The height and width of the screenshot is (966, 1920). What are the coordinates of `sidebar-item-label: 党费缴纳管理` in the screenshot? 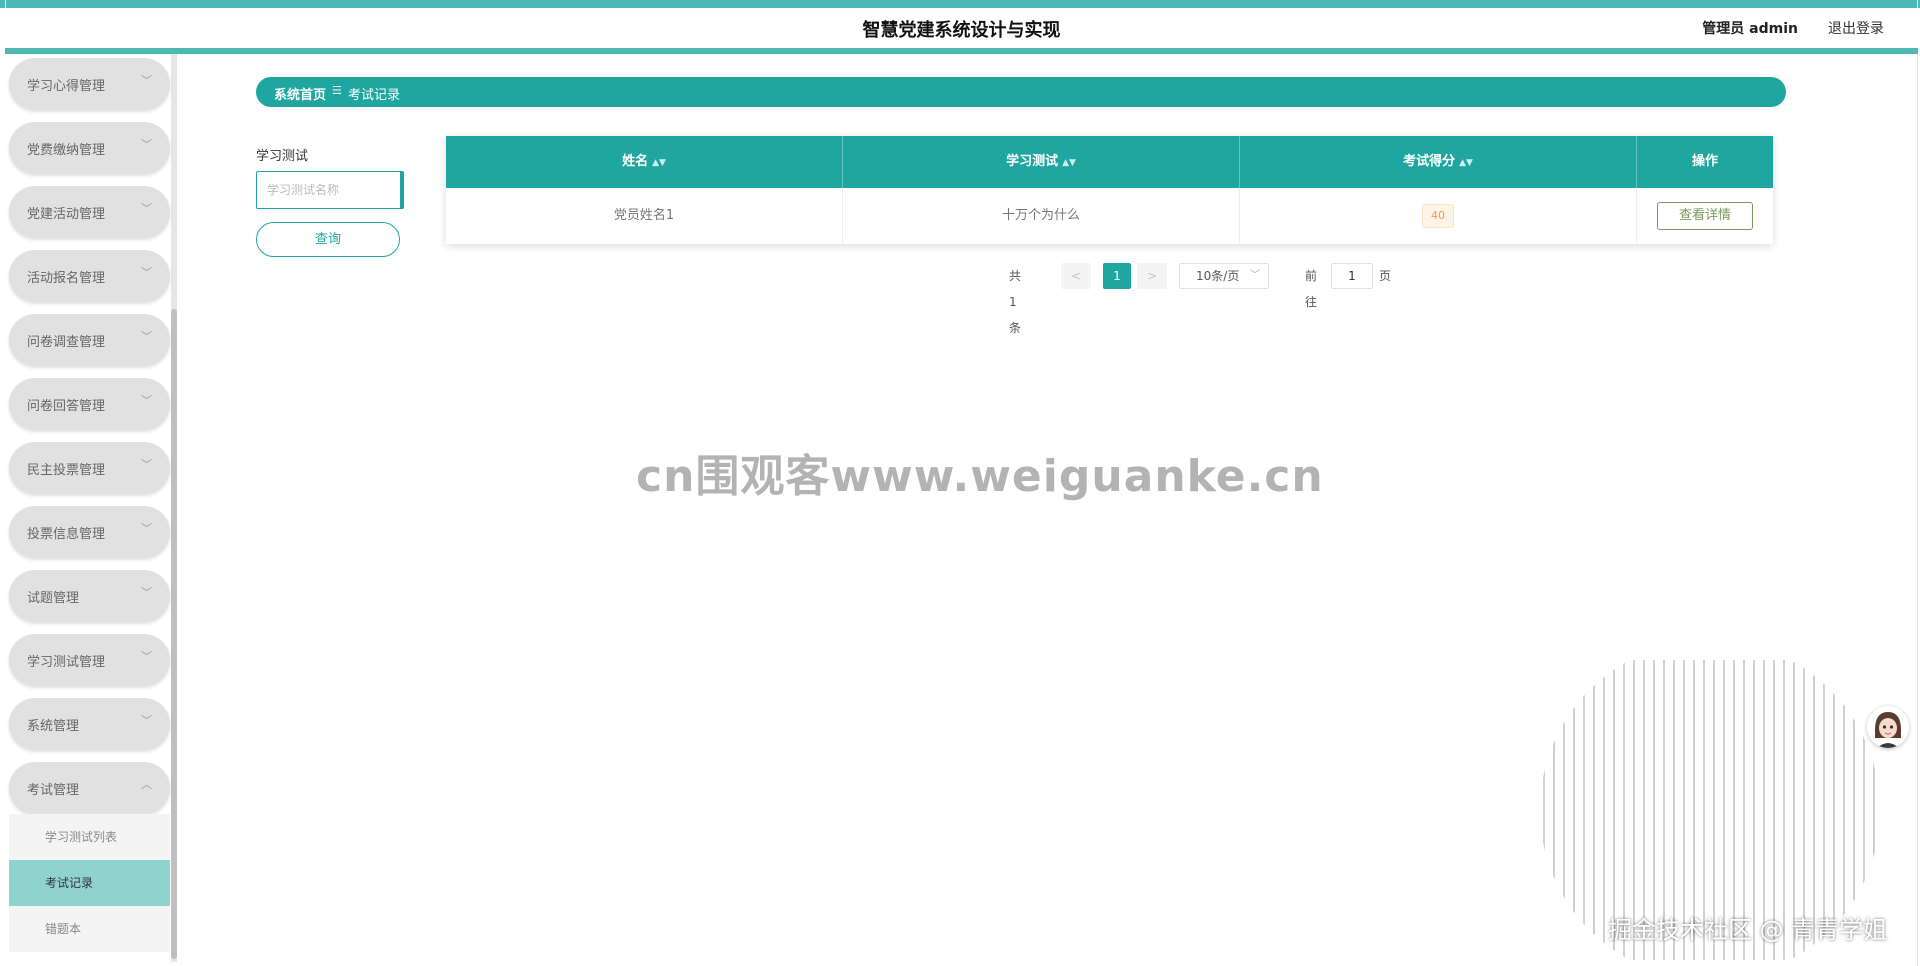 It's located at (66, 150).